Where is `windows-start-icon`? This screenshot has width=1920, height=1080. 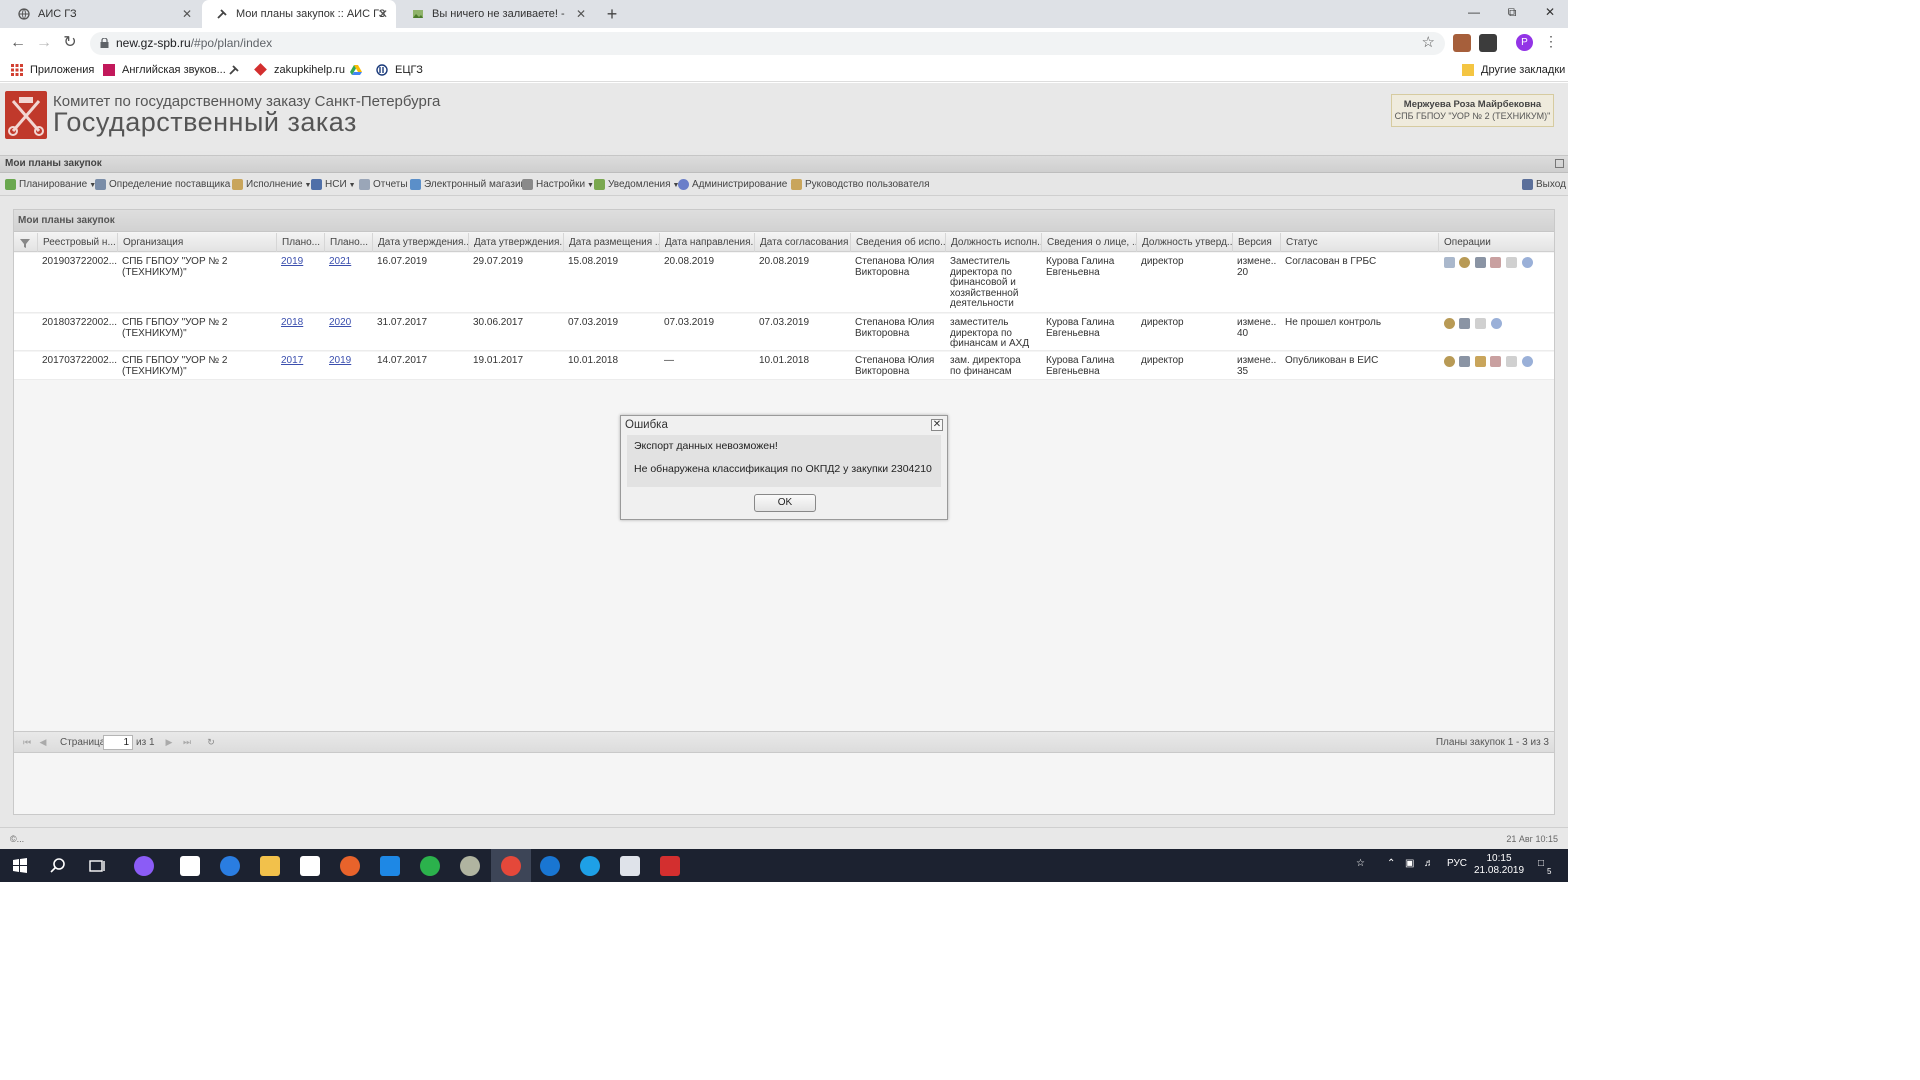 windows-start-icon is located at coordinates (20, 866).